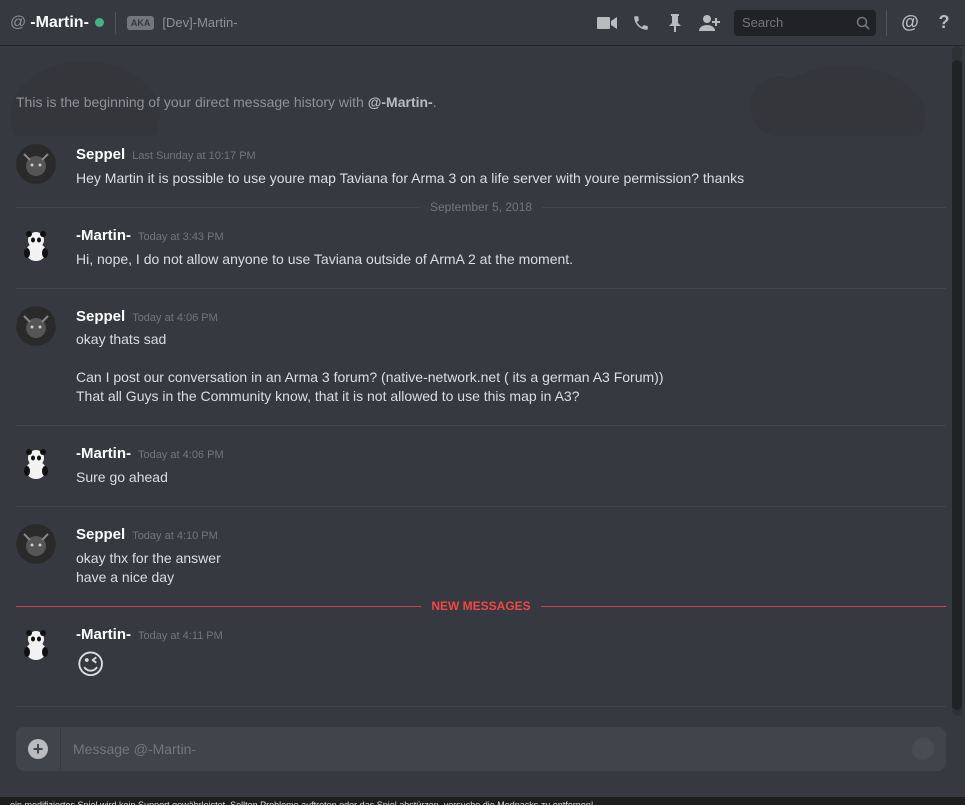 The width and height of the screenshot is (965, 805). I want to click on message-header: -Martin- Today at 4:11 PM, so click(149, 634).